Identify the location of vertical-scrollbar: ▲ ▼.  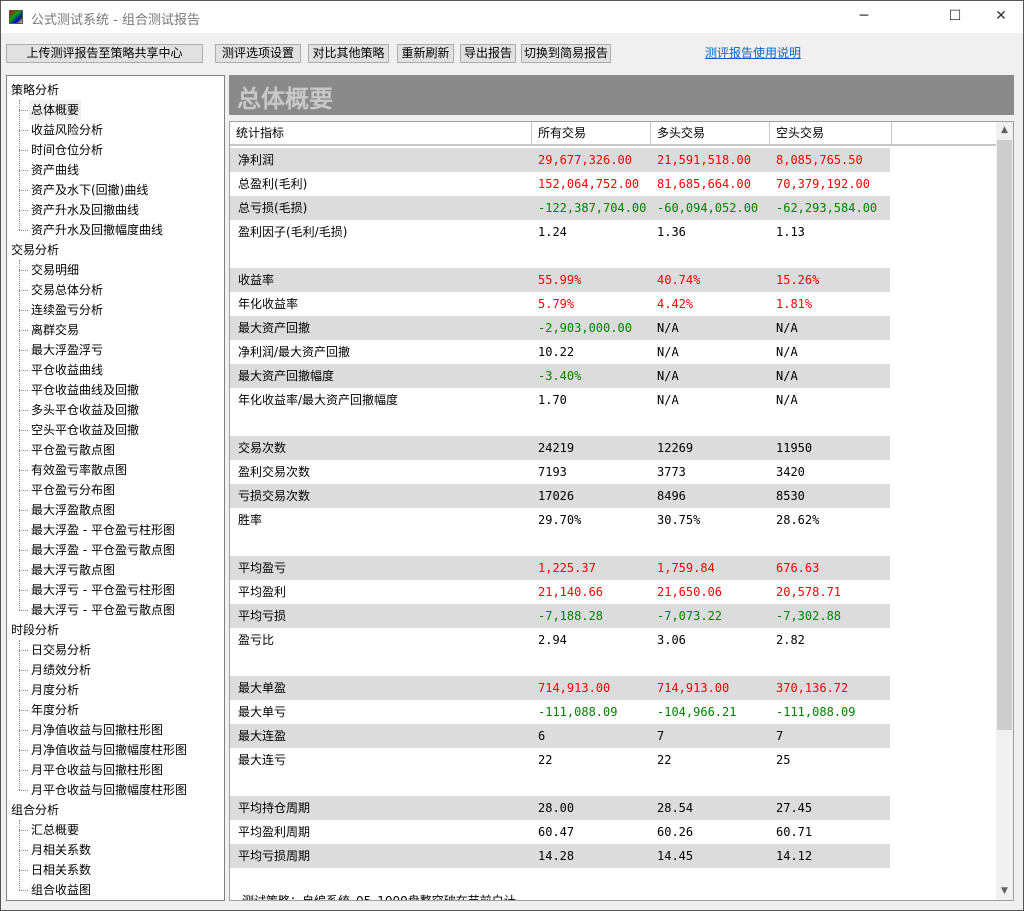
(1004, 511).